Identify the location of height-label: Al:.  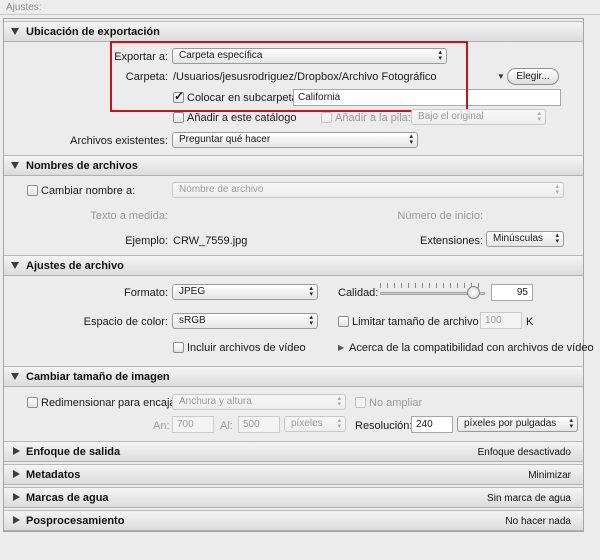
(226, 426).